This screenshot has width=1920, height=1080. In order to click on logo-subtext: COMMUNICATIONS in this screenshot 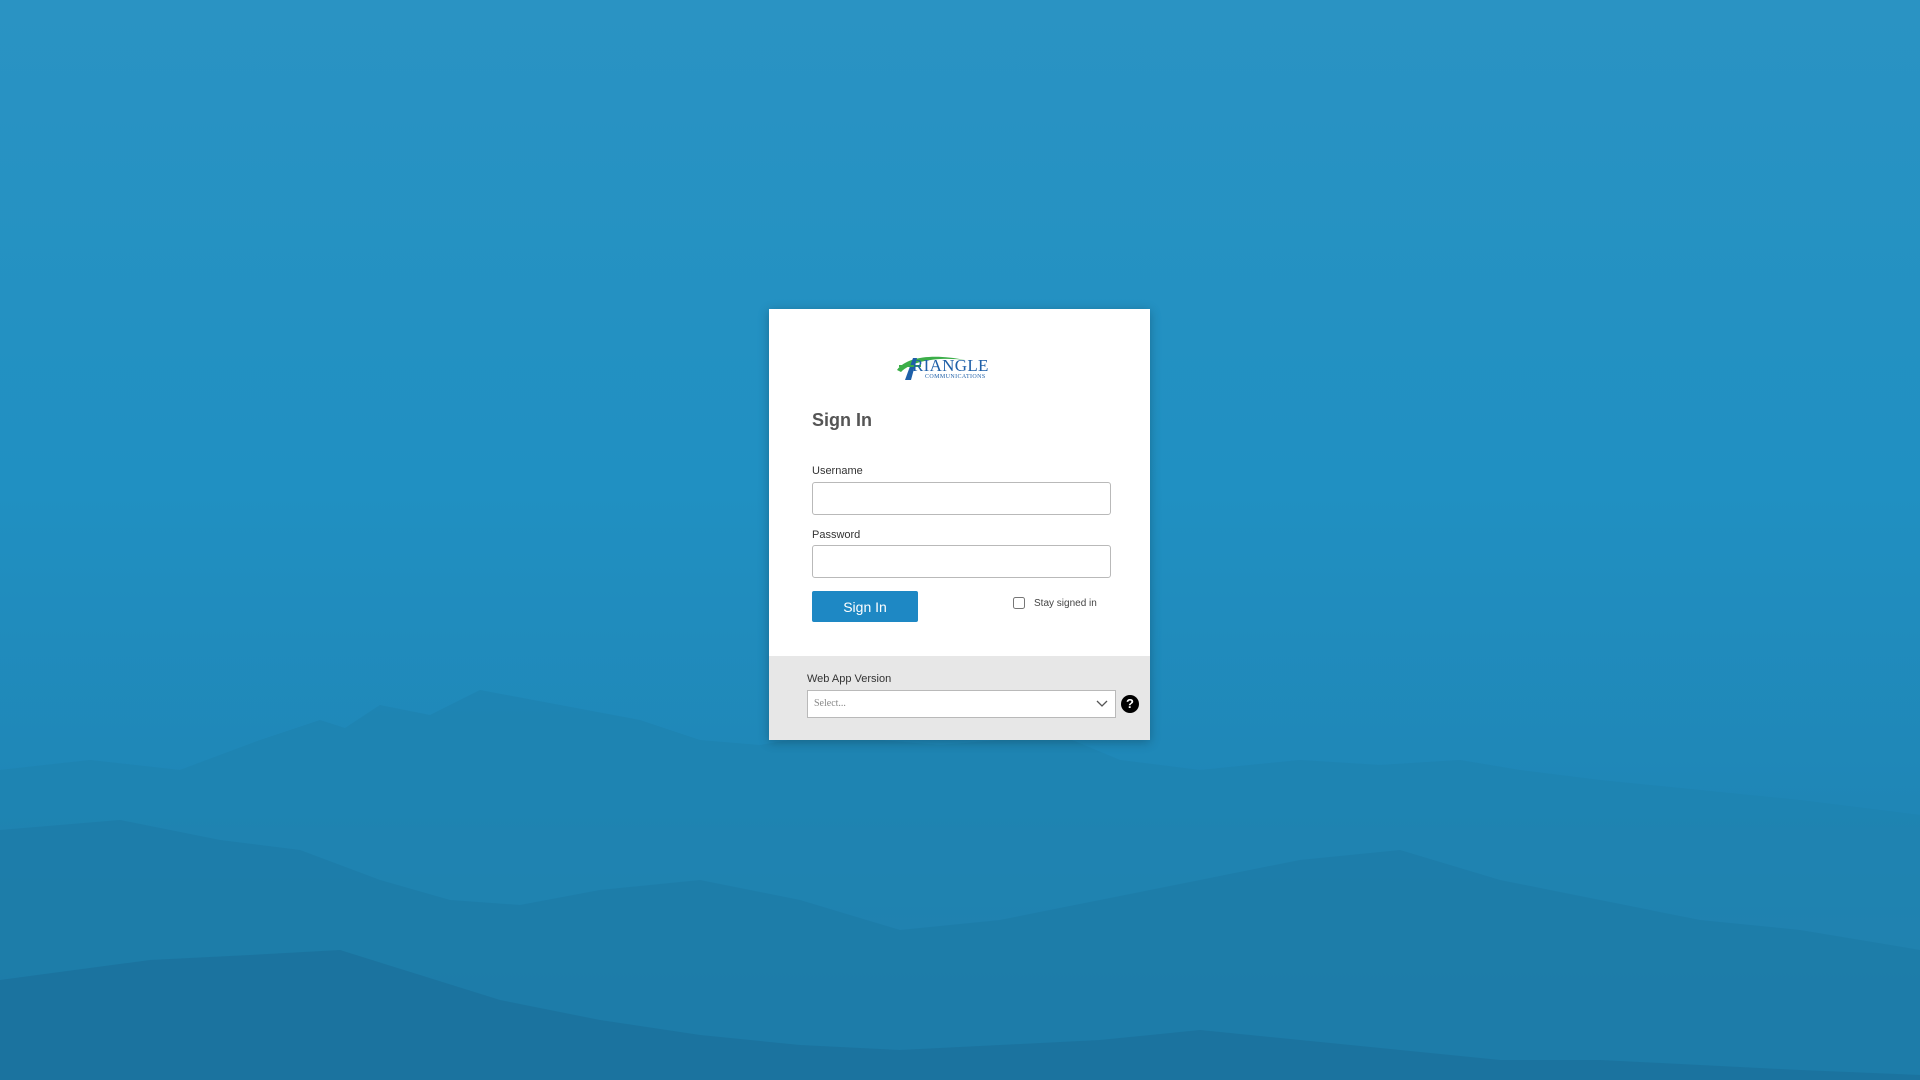, I will do `click(955, 377)`.